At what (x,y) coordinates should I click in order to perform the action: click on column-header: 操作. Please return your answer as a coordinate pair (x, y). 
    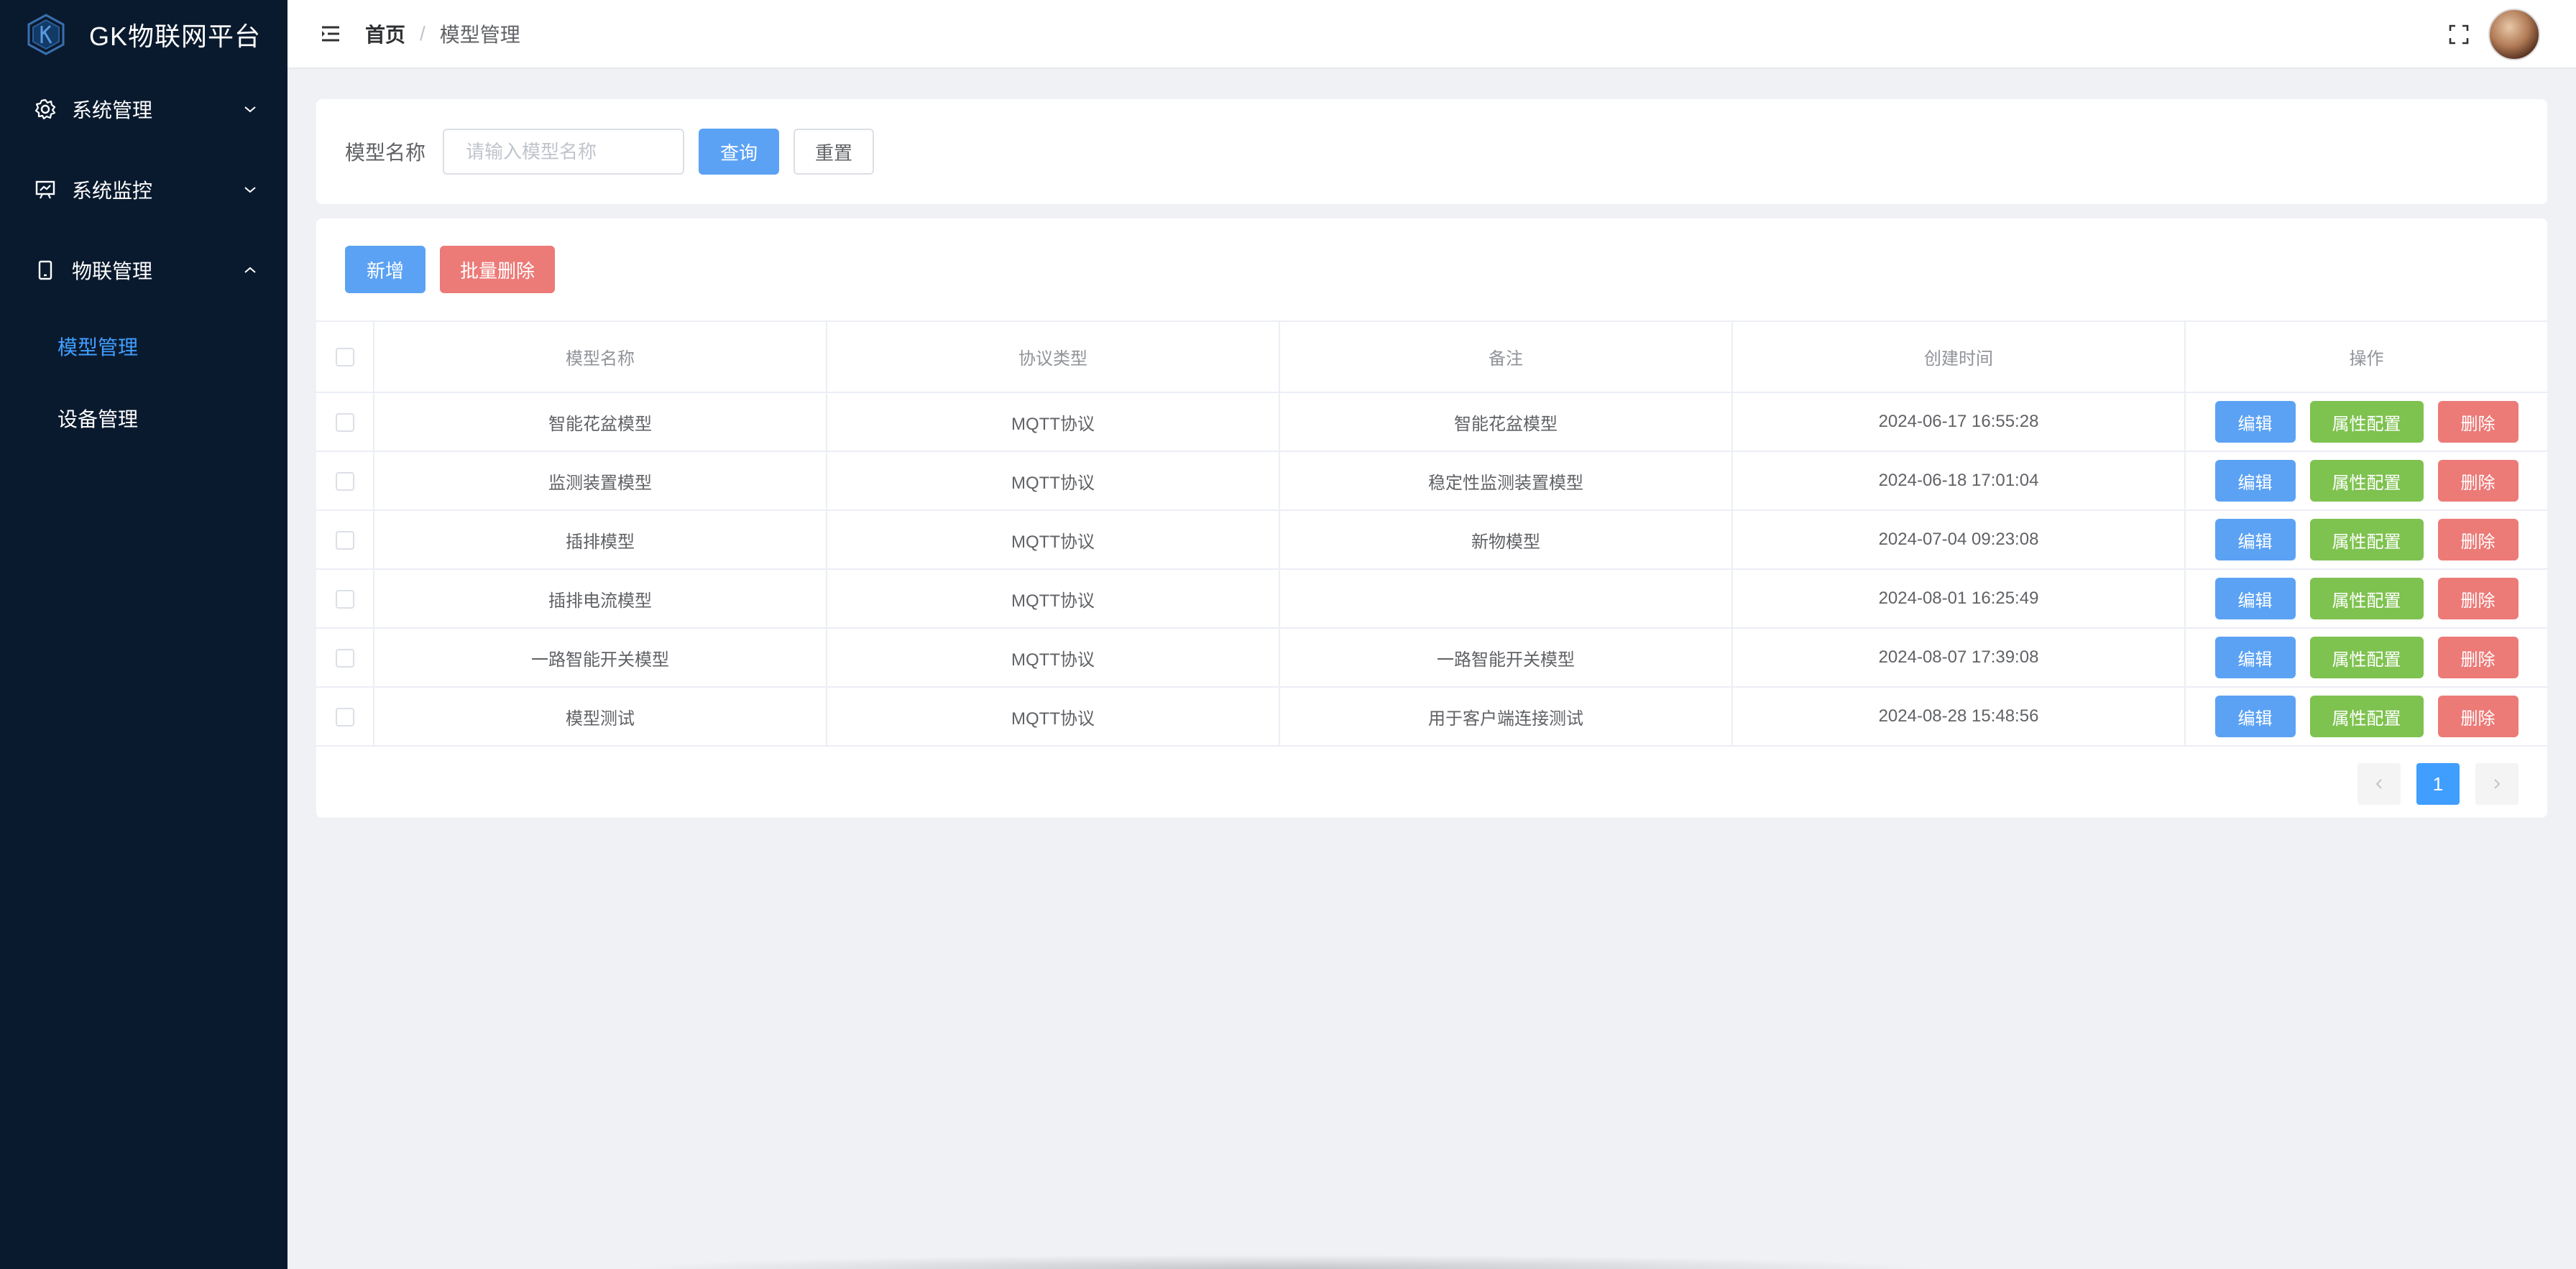
    Looking at the image, I should click on (2366, 357).